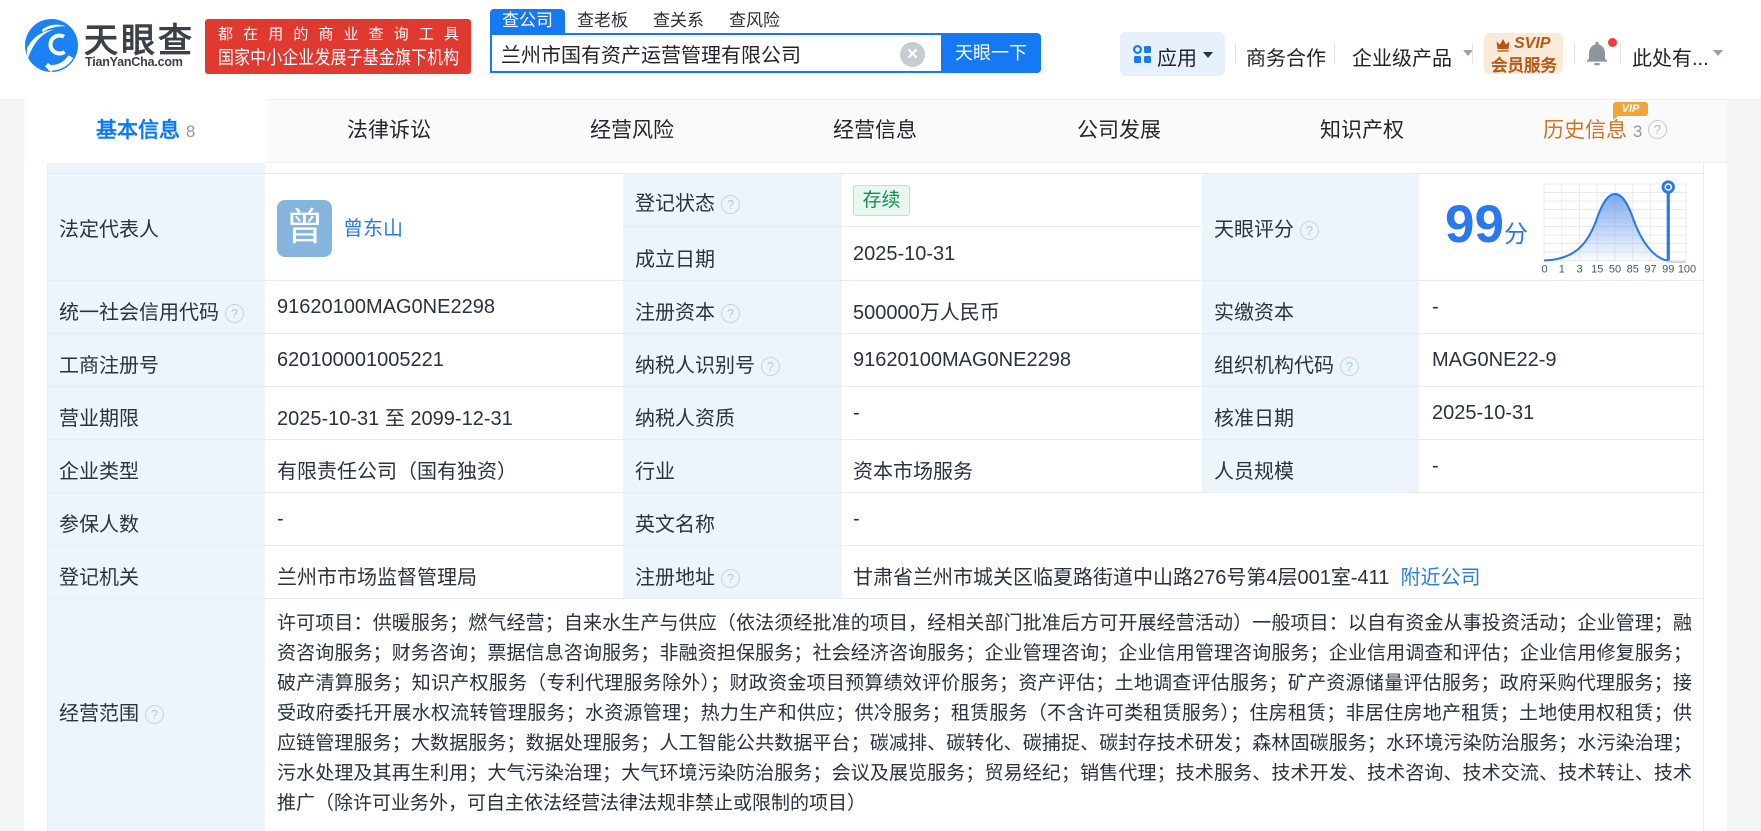  I want to click on svg-text: 3, so click(1579, 270).